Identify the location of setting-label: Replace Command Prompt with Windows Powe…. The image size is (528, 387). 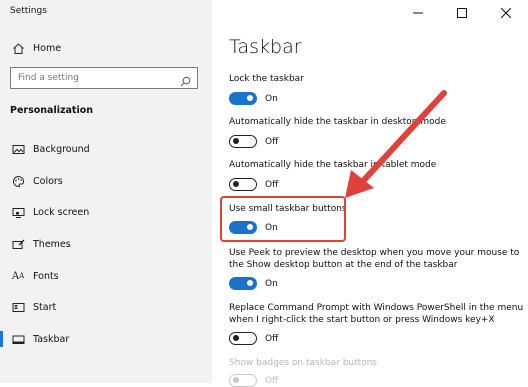
(376, 314).